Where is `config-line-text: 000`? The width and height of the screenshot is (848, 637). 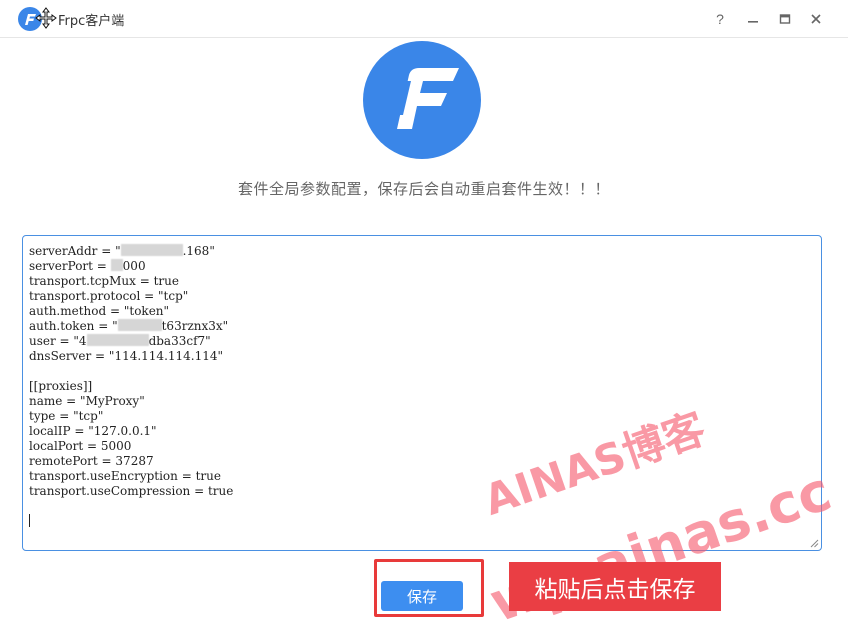 config-line-text: 000 is located at coordinates (134, 266).